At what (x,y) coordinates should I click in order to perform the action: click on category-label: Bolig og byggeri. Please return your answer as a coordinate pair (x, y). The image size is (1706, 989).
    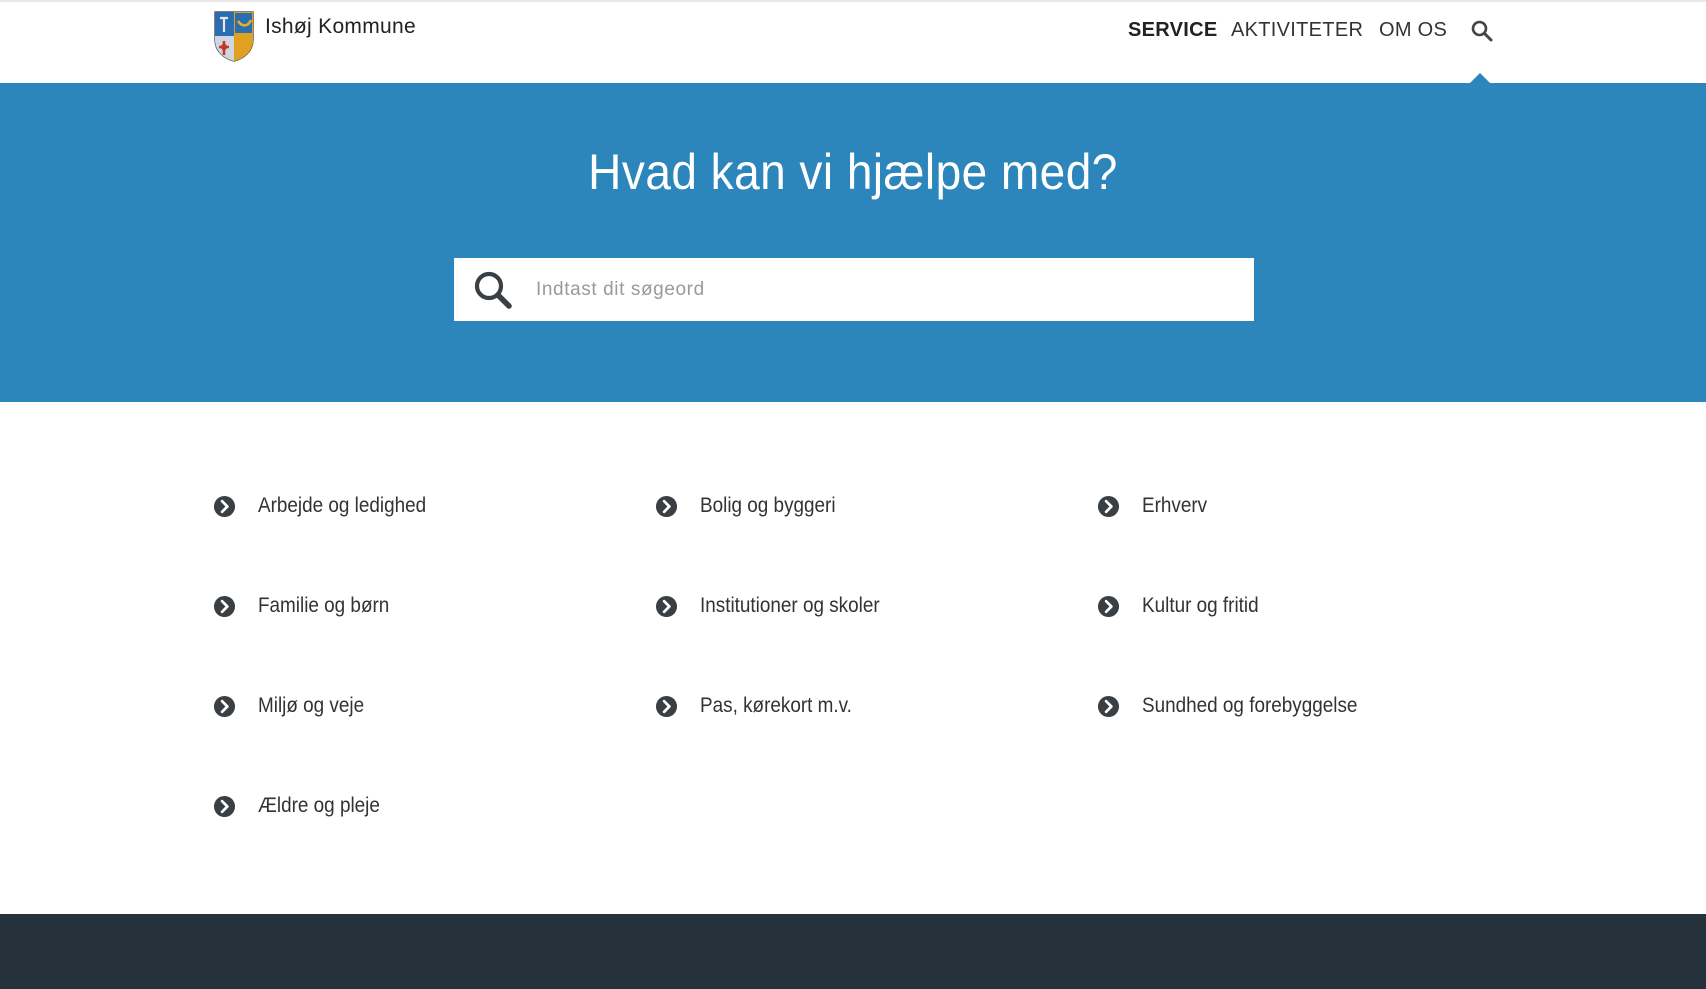
    Looking at the image, I should click on (768, 505).